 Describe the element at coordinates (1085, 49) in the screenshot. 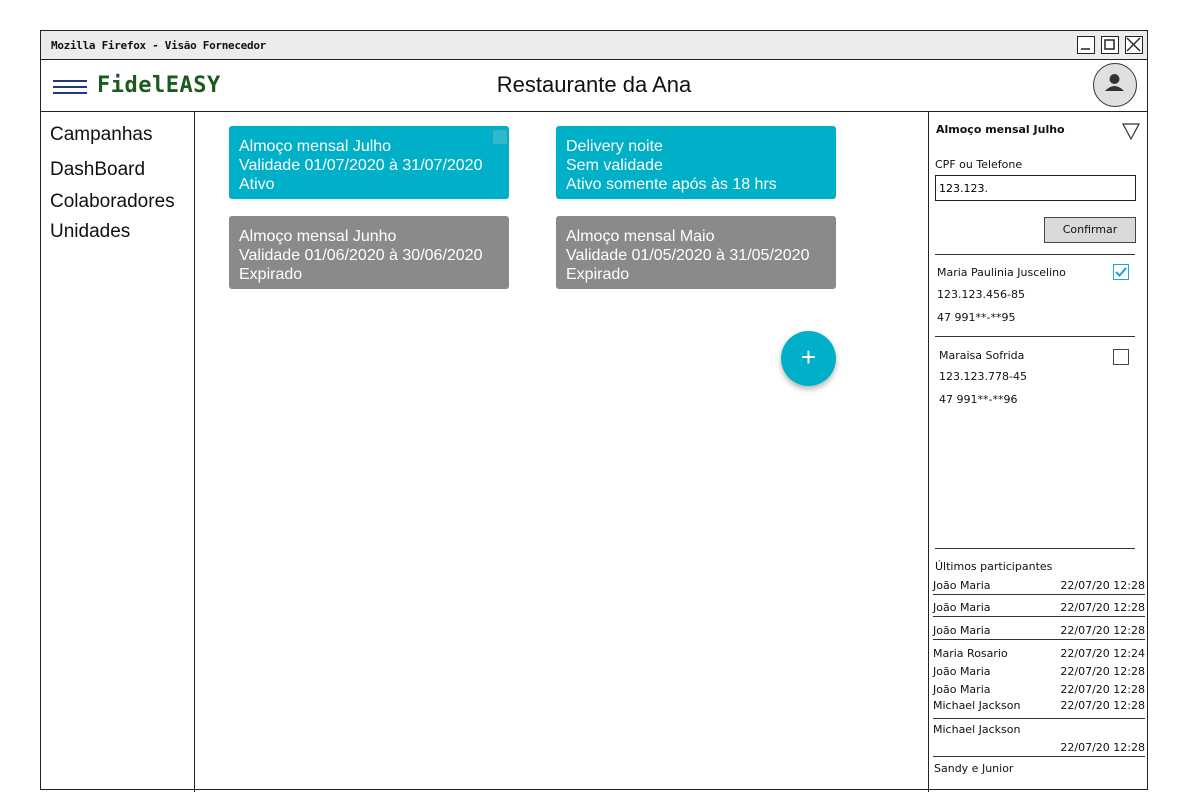

I see `minimize-icon` at that location.